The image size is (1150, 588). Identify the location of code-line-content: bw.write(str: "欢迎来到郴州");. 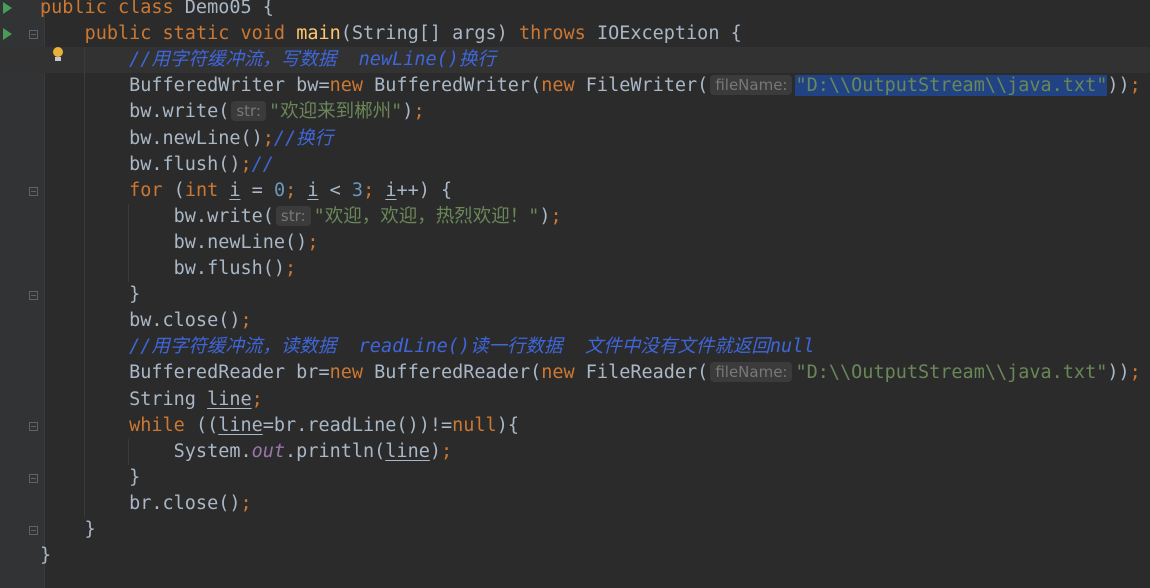
(232, 112).